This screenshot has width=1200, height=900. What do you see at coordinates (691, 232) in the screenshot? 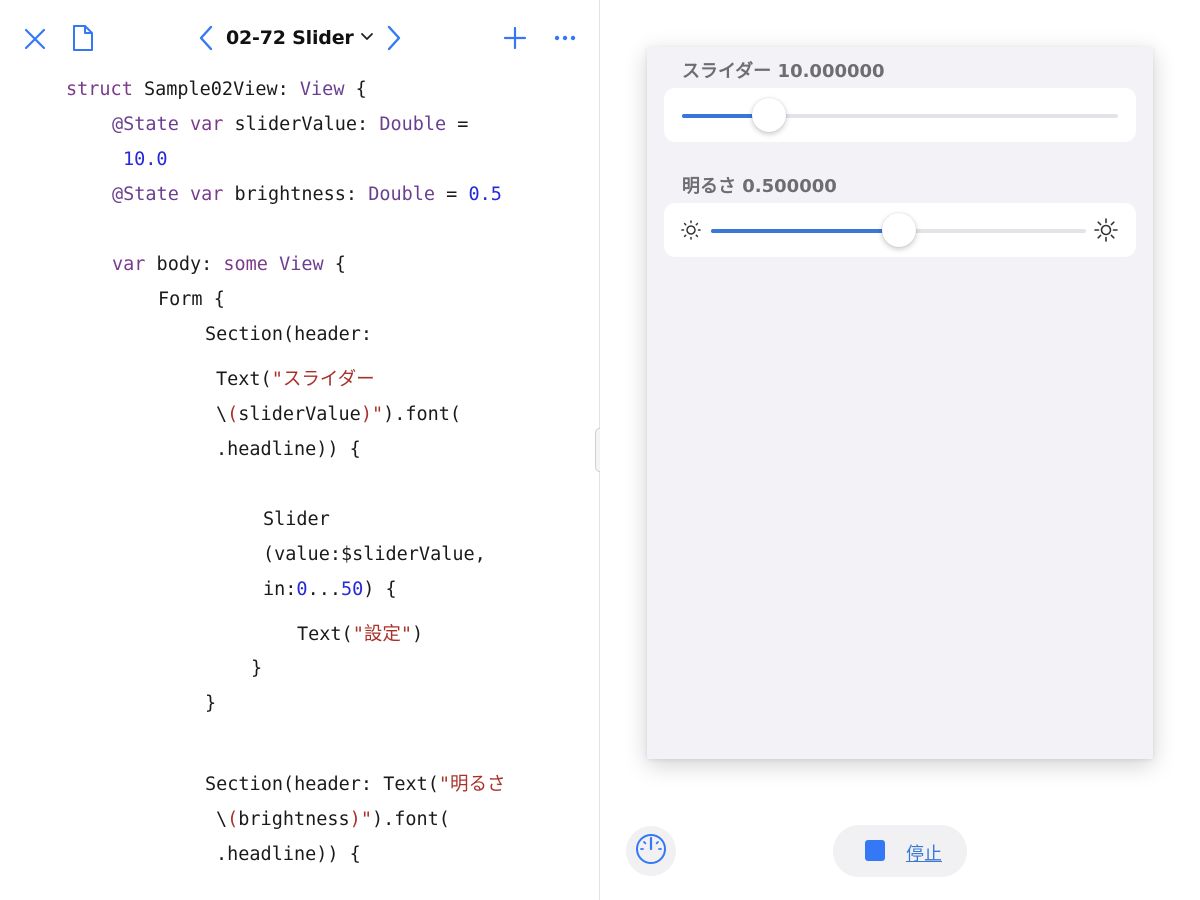
I see `sun-min-icon` at bounding box center [691, 232].